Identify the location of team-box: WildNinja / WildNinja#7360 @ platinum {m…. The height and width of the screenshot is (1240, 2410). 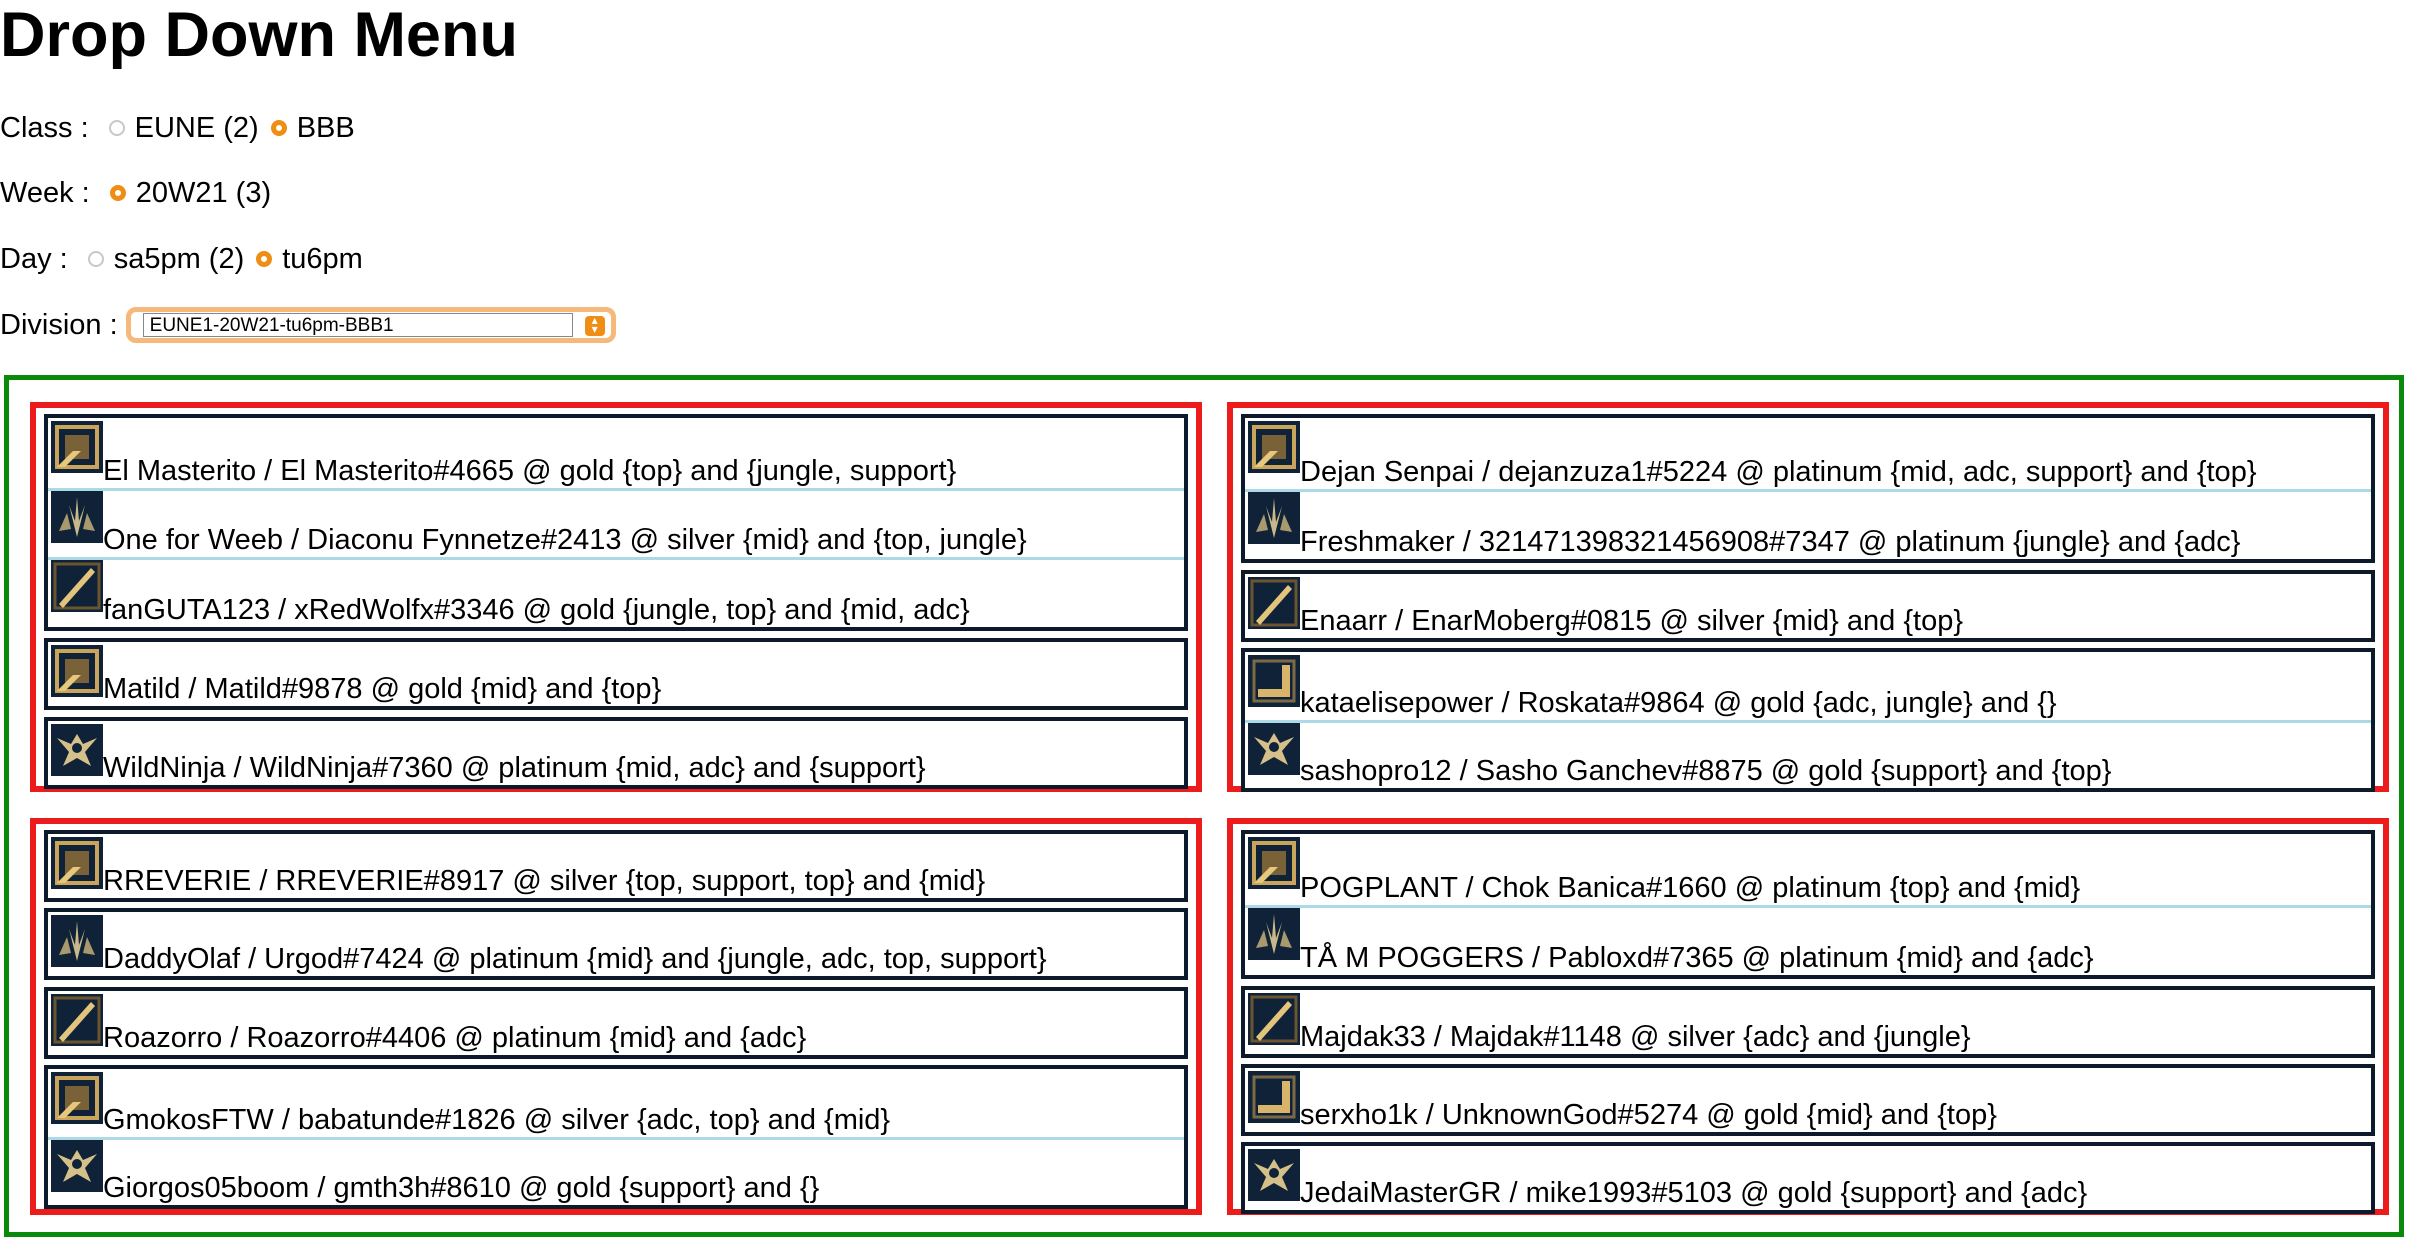
(616, 753).